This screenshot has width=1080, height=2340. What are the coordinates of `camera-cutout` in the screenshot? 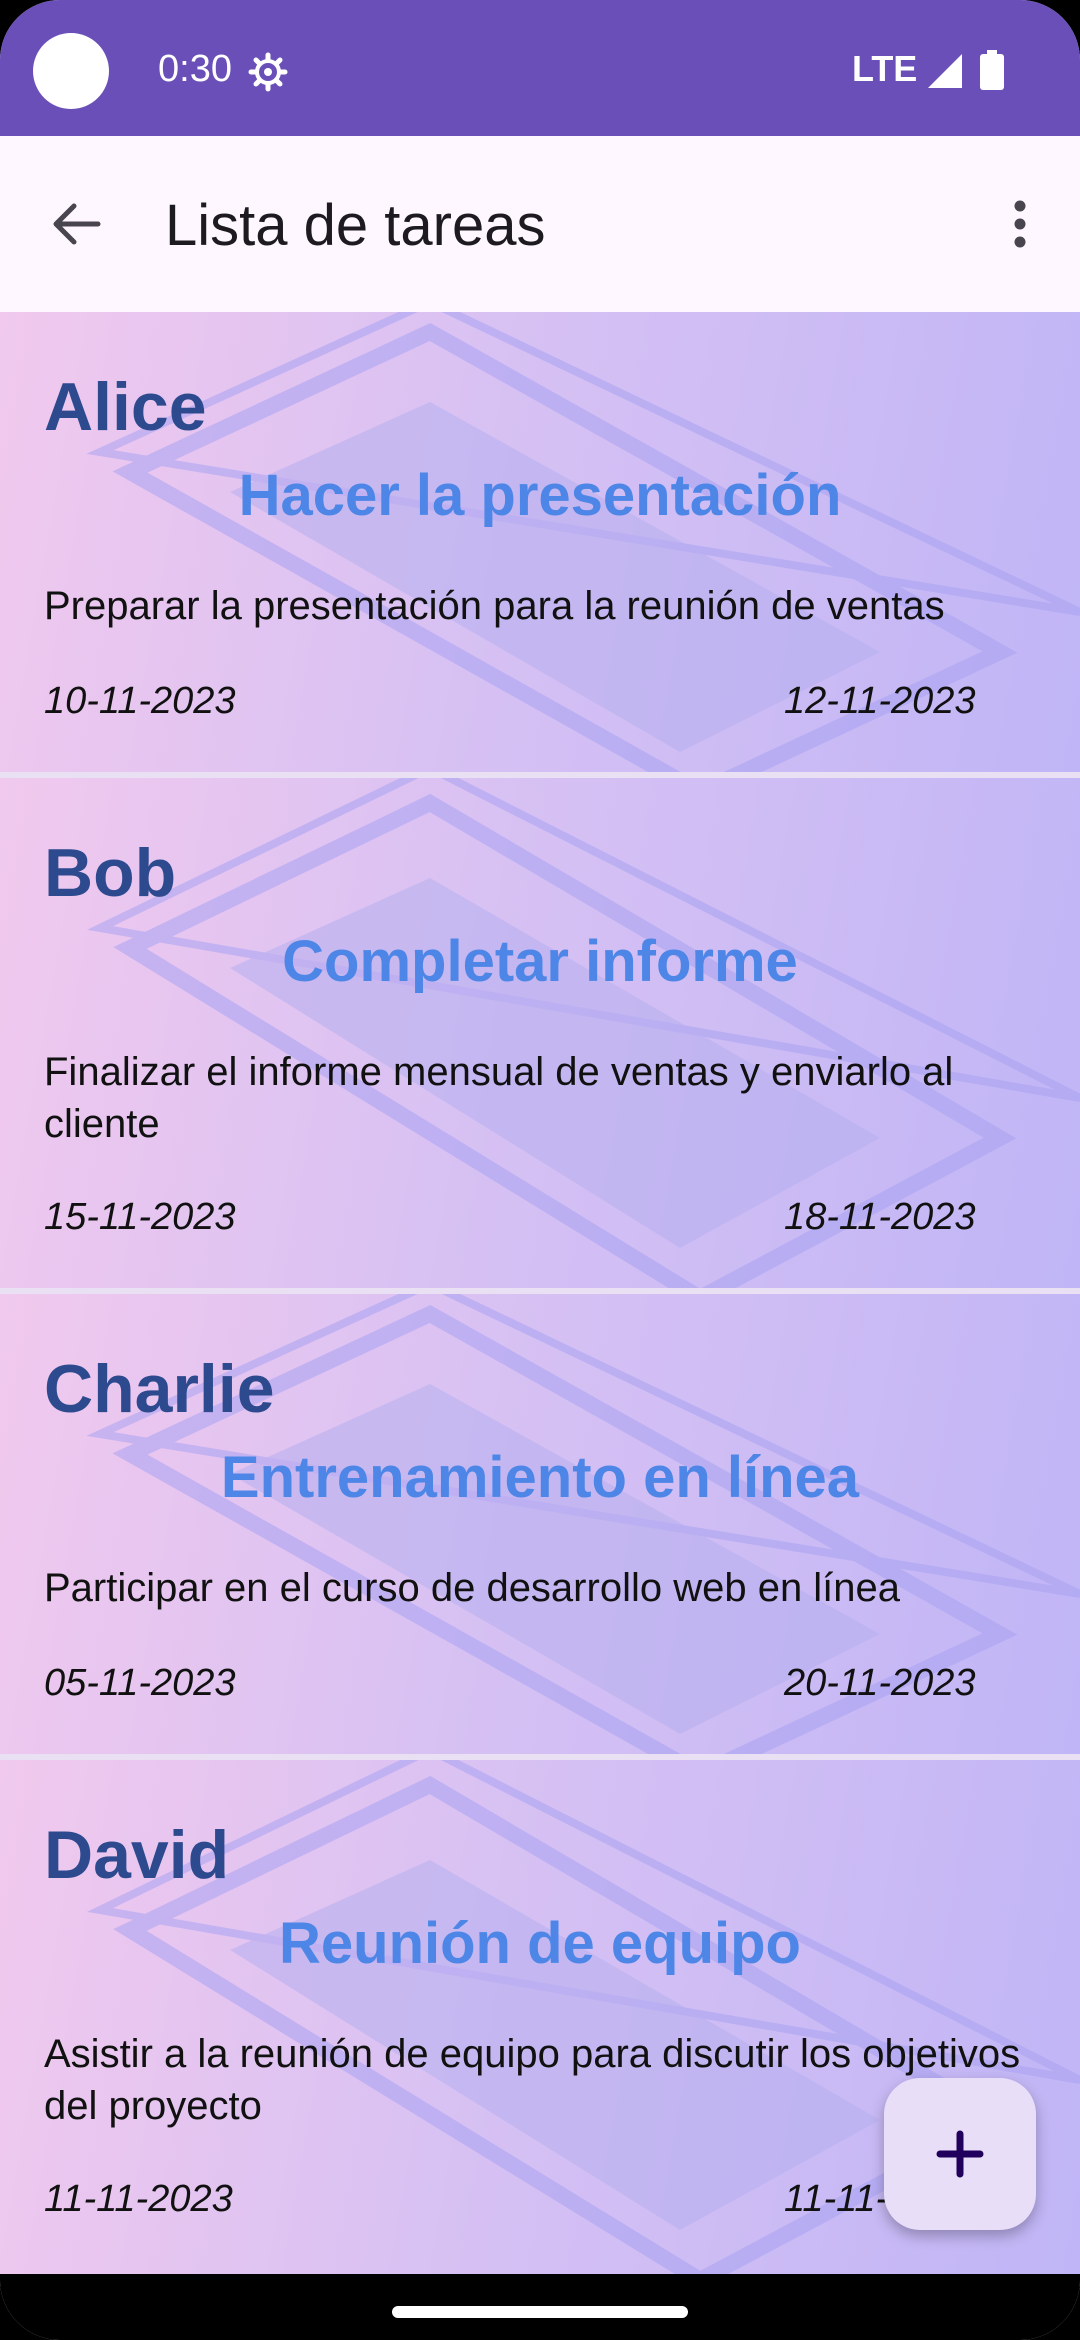 It's located at (71, 71).